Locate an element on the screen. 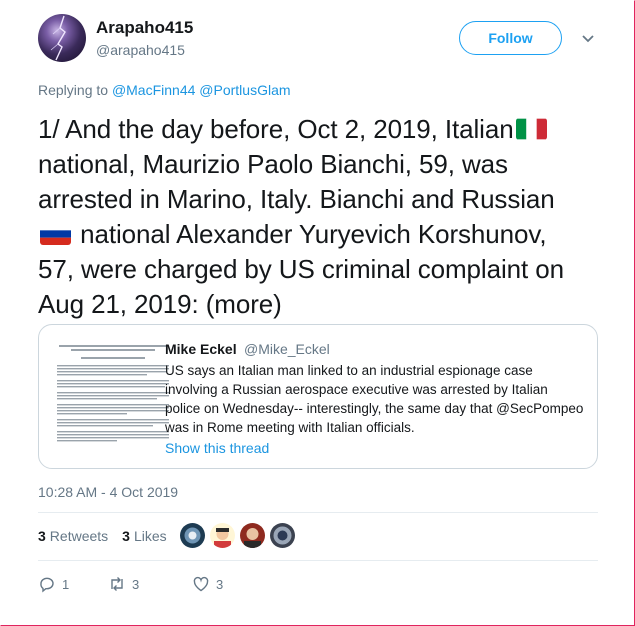 This screenshot has height=626, width=635. reply-action: 1 is located at coordinates (73, 584).